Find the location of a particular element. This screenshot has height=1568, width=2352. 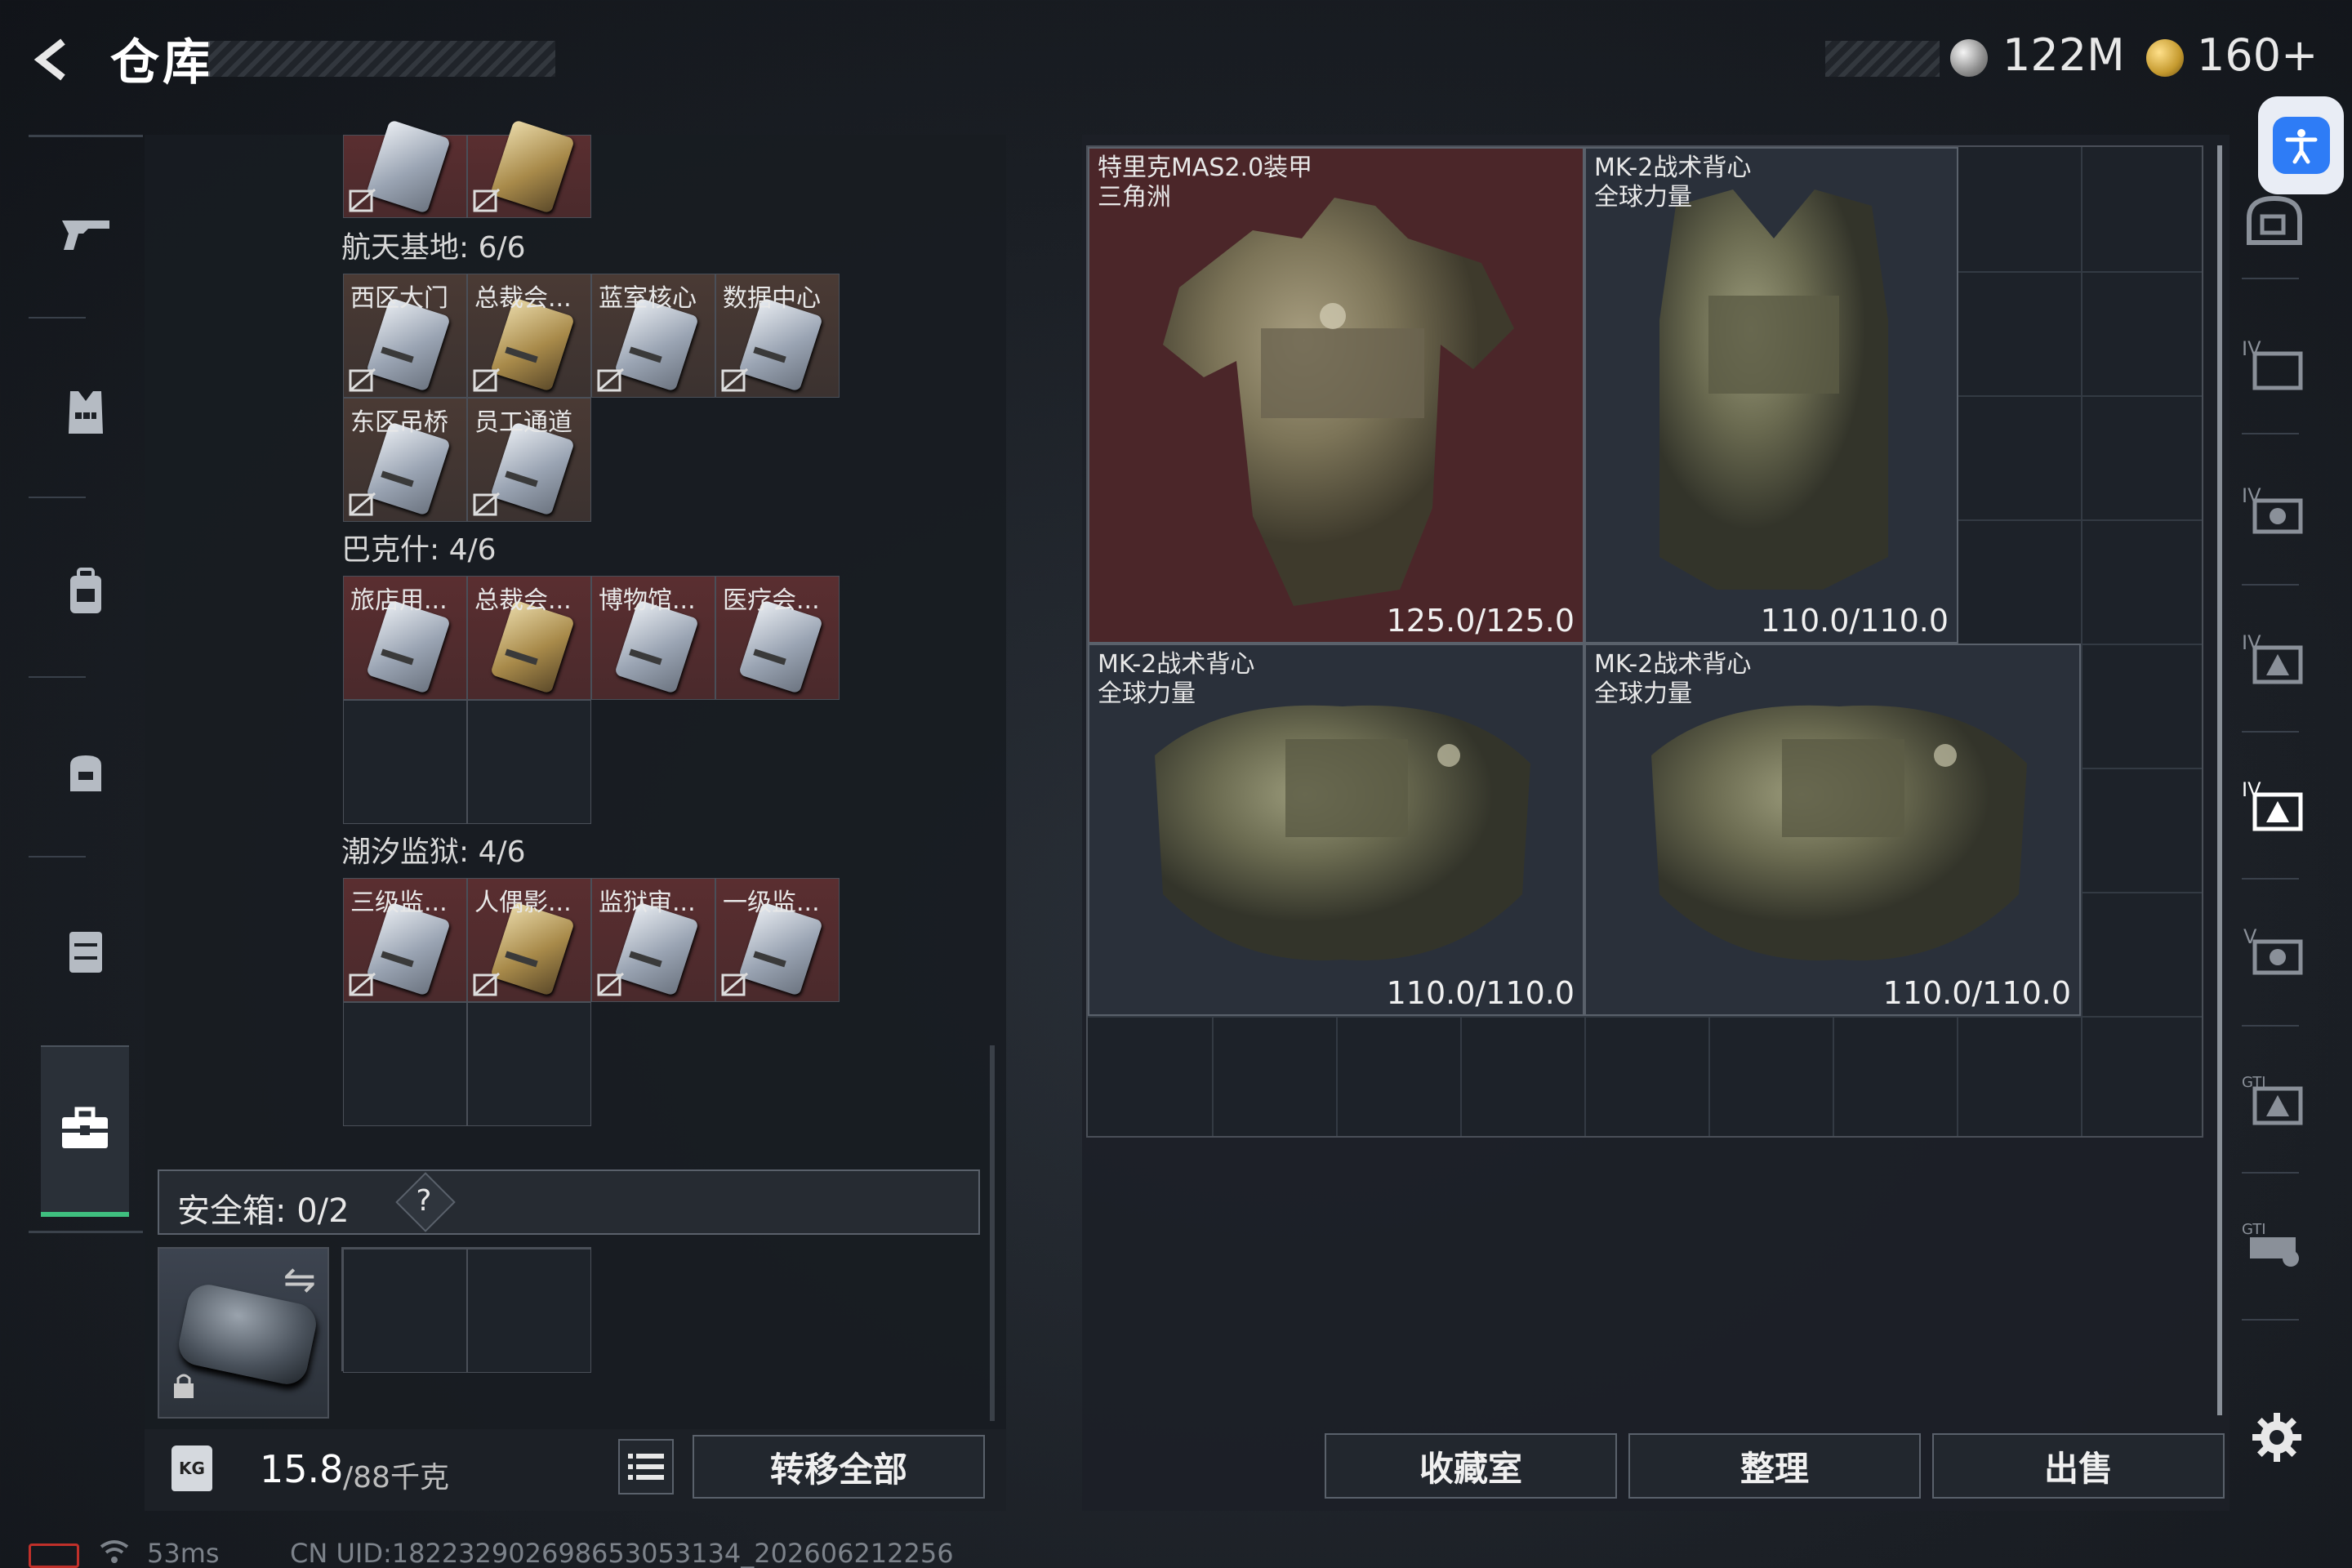

inventory-scroll-thumb is located at coordinates (2219, 780).